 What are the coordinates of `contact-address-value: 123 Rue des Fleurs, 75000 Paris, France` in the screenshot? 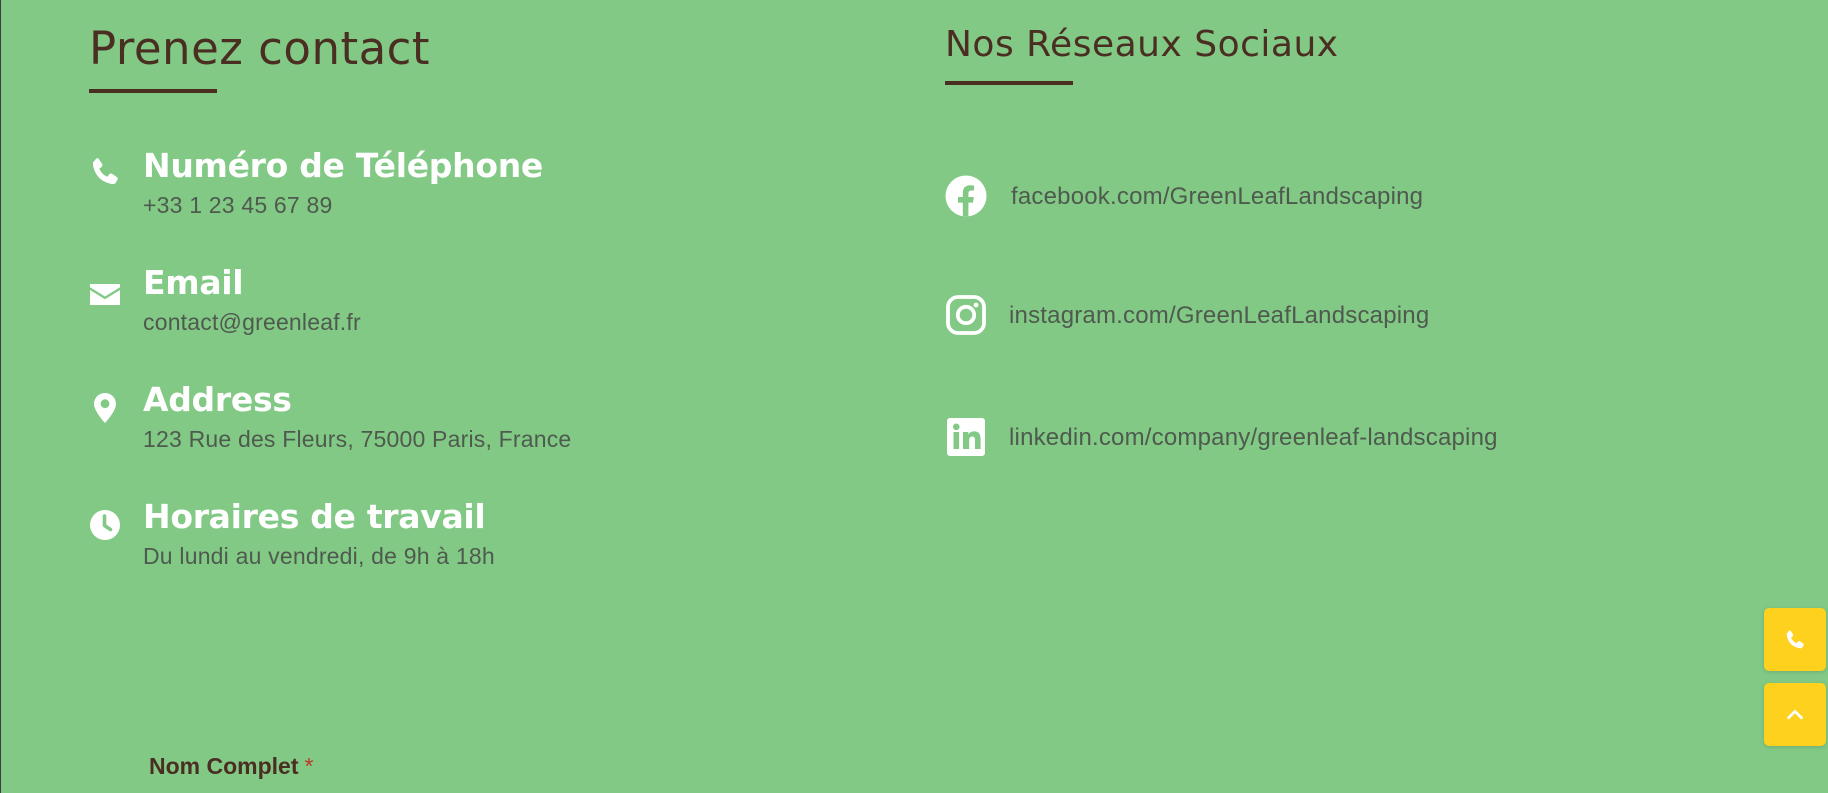 It's located at (357, 439).